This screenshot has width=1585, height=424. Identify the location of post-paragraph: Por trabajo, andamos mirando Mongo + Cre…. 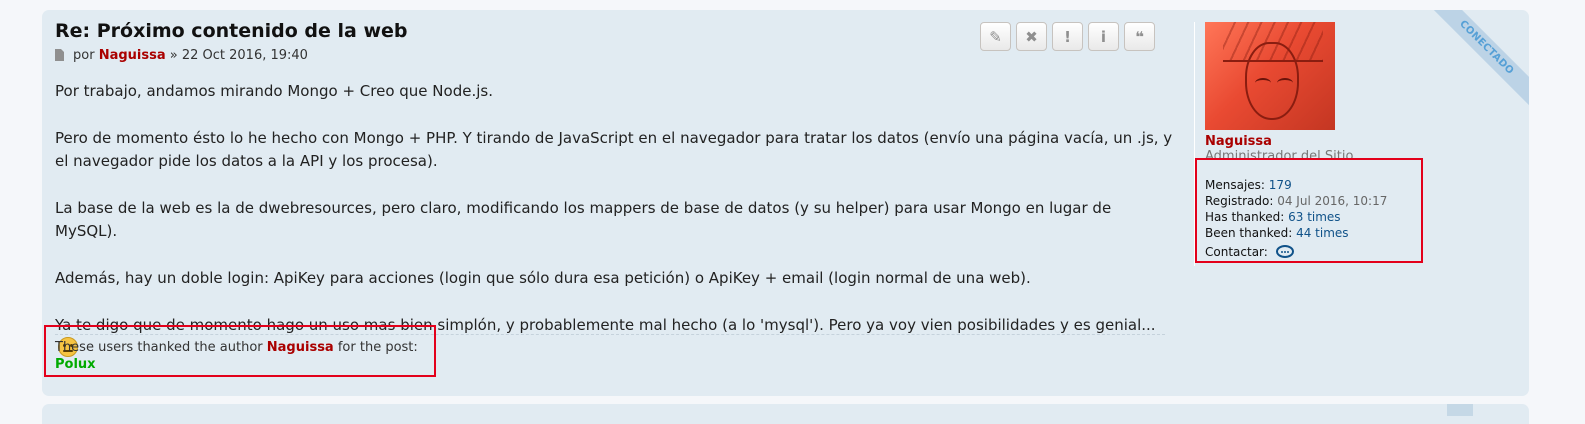
(274, 91).